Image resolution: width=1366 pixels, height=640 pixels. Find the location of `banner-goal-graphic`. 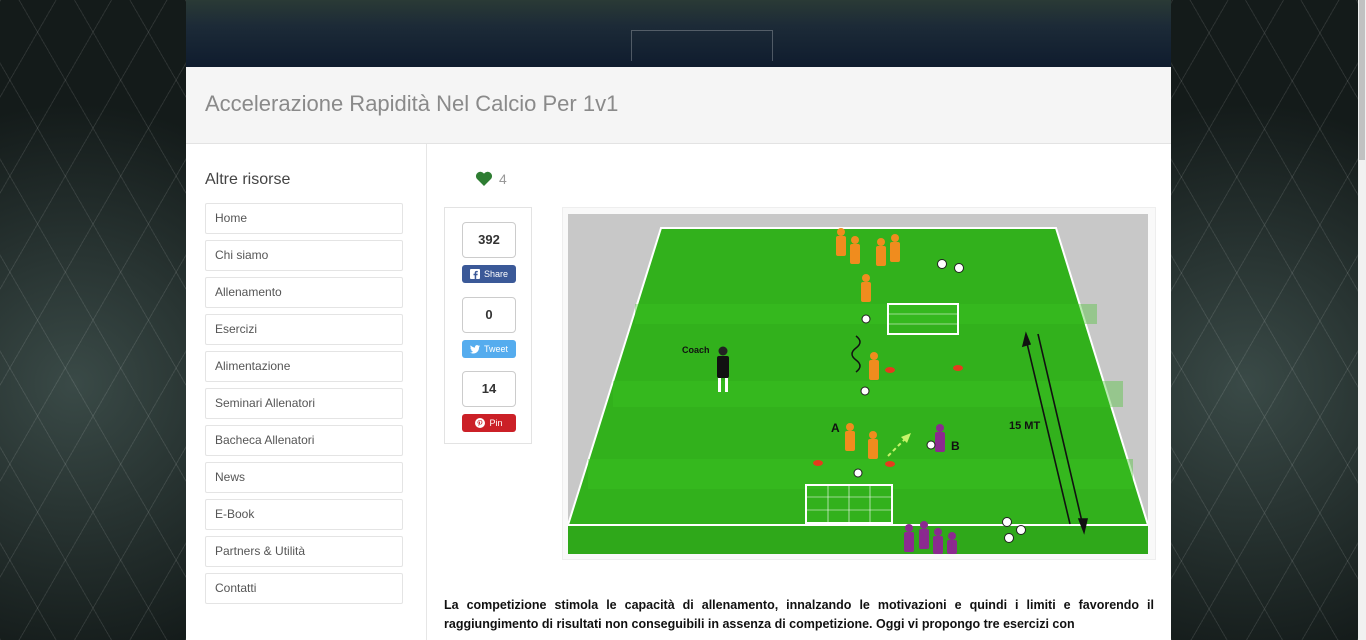

banner-goal-graphic is located at coordinates (702, 45).